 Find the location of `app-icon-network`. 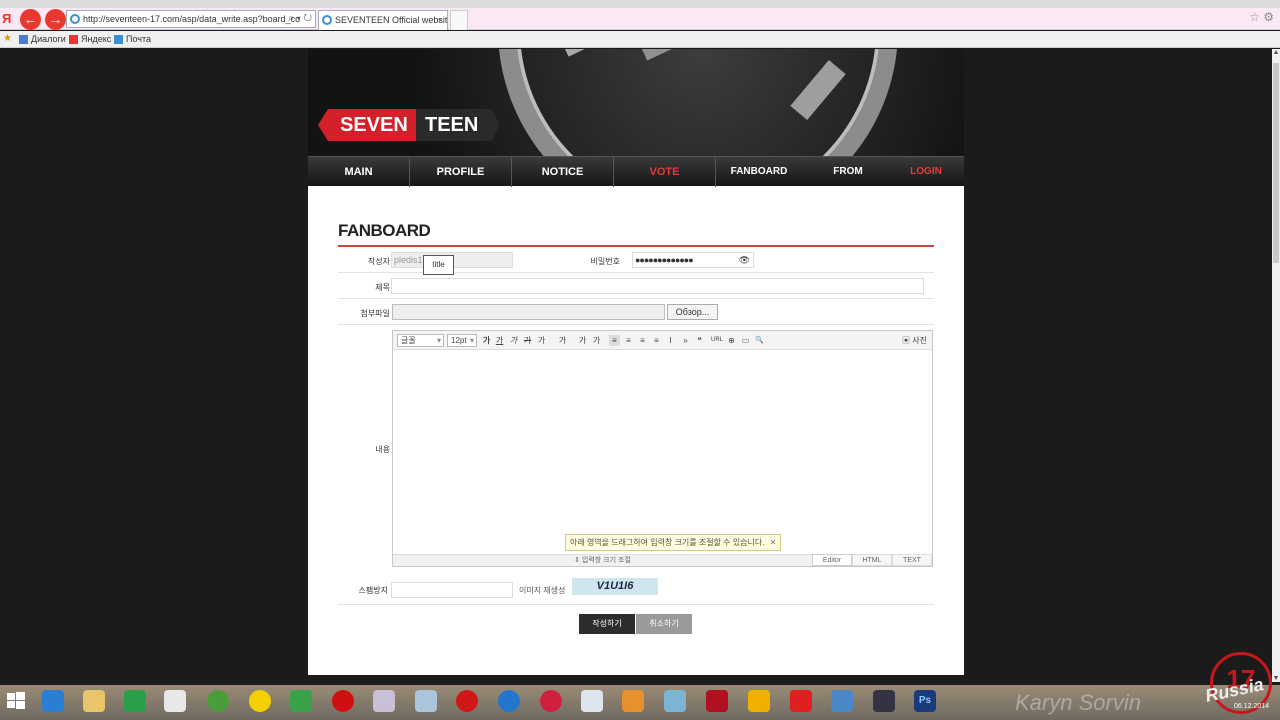

app-icon-network is located at coordinates (842, 701).